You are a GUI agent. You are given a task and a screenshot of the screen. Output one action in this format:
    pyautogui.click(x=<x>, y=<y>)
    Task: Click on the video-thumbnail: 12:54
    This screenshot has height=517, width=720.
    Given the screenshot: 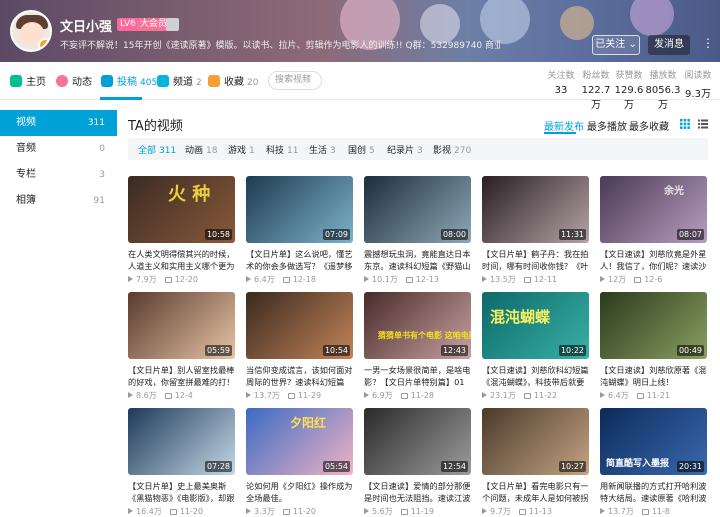 What is the action you would take?
    pyautogui.click(x=417, y=441)
    